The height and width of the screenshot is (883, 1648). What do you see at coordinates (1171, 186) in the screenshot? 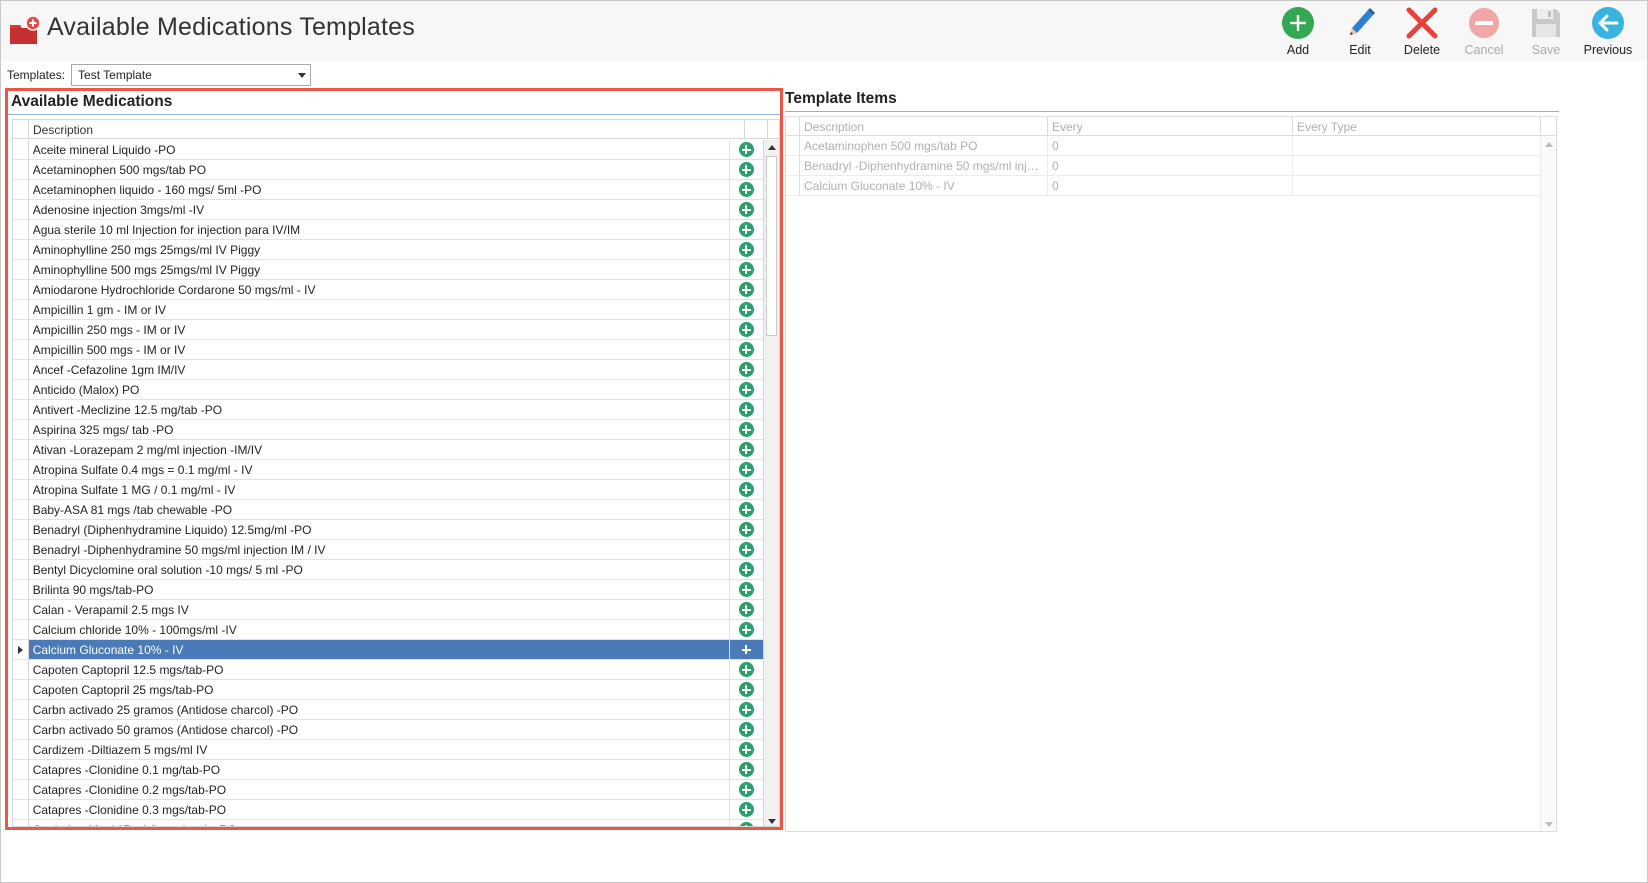
I see `template-item-row: Calcium Gluconate 10% - IV 0` at bounding box center [1171, 186].